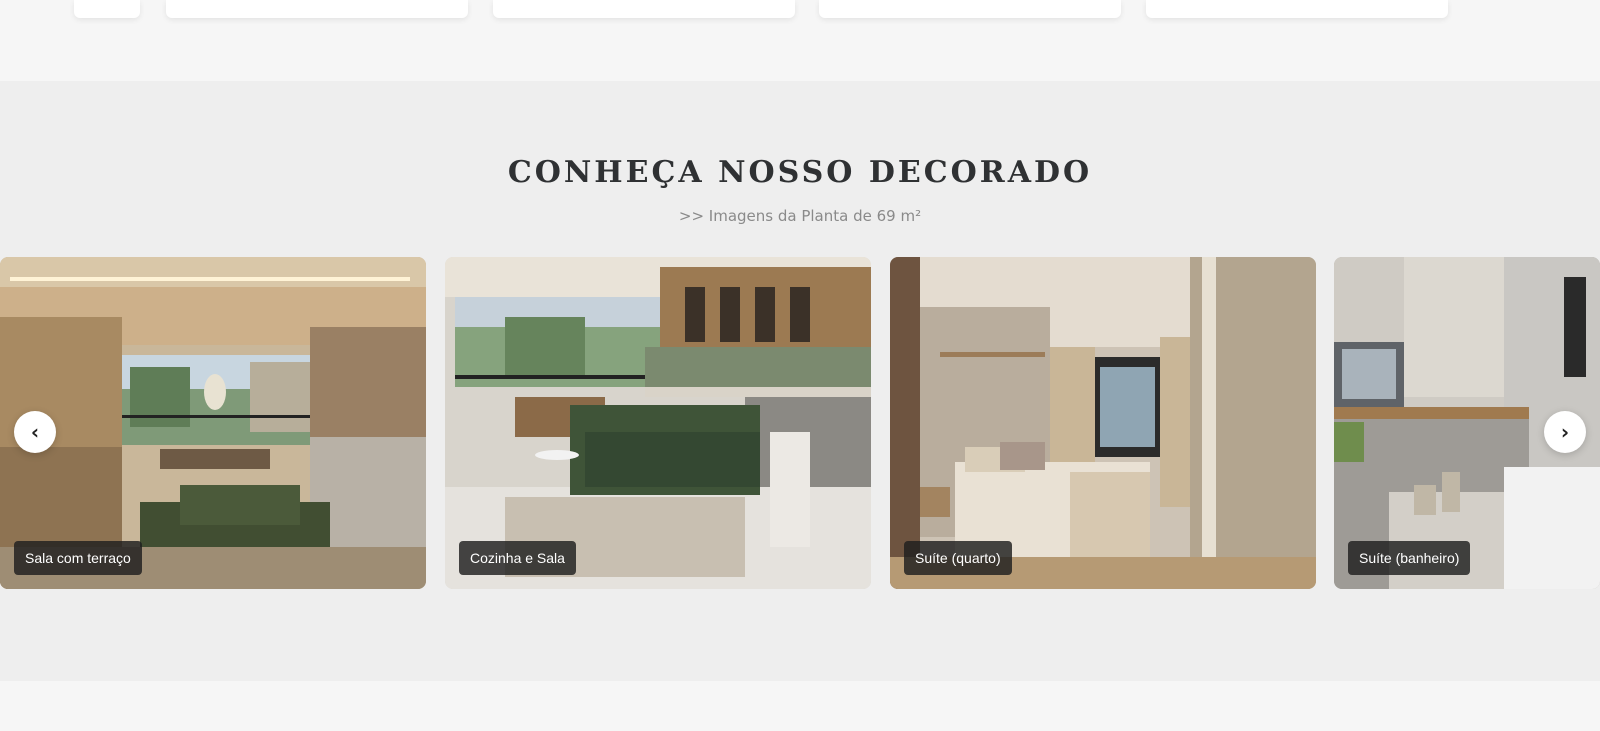 The height and width of the screenshot is (731, 1600). I want to click on kitchen-living-photo, so click(658, 423).